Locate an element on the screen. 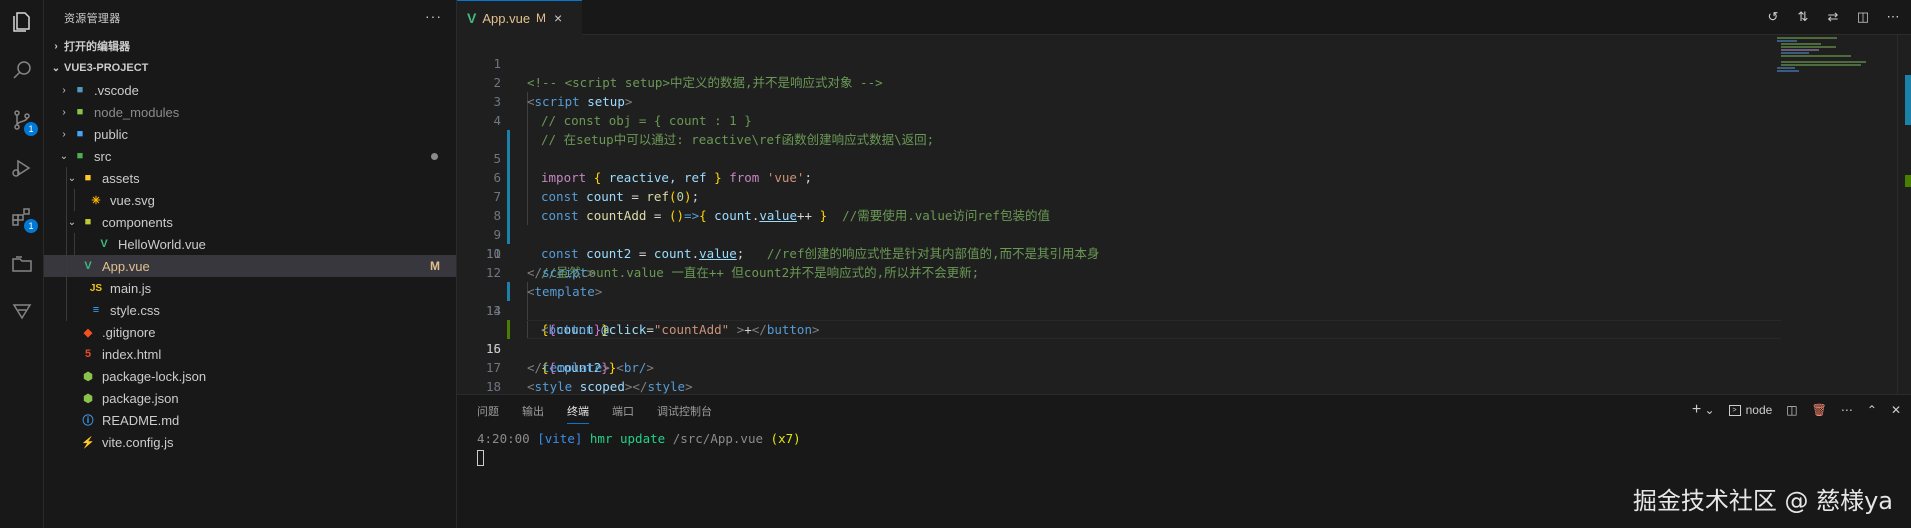 Image resolution: width=1911 pixels, height=528 pixels. minimap is located at coordinates (1837, 55).